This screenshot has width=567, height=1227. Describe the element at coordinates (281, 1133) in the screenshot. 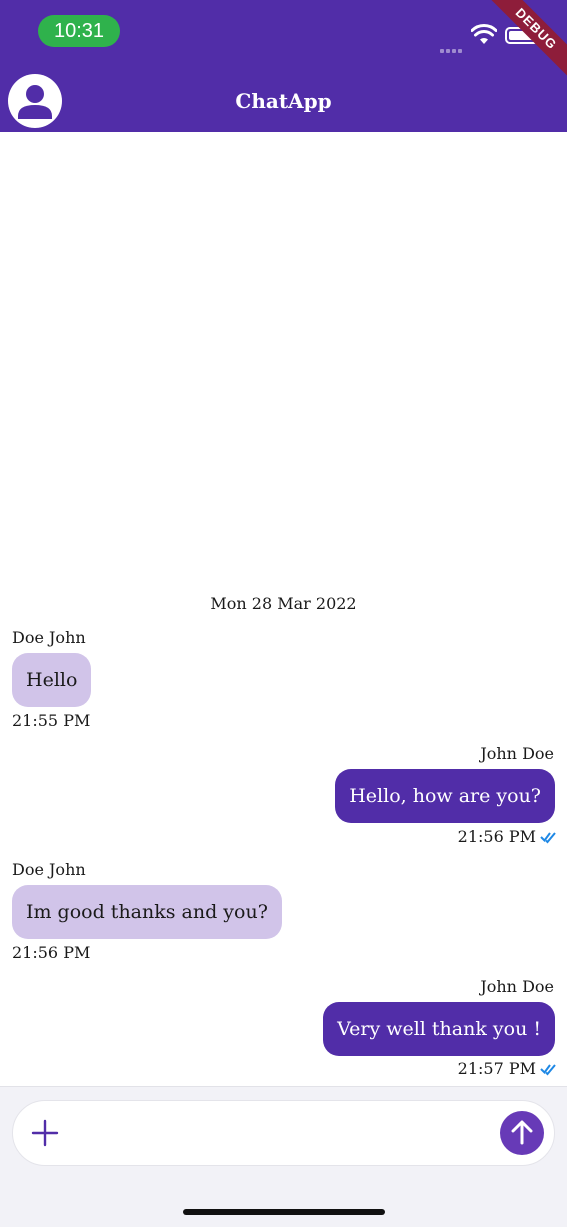

I see `message-input` at that location.